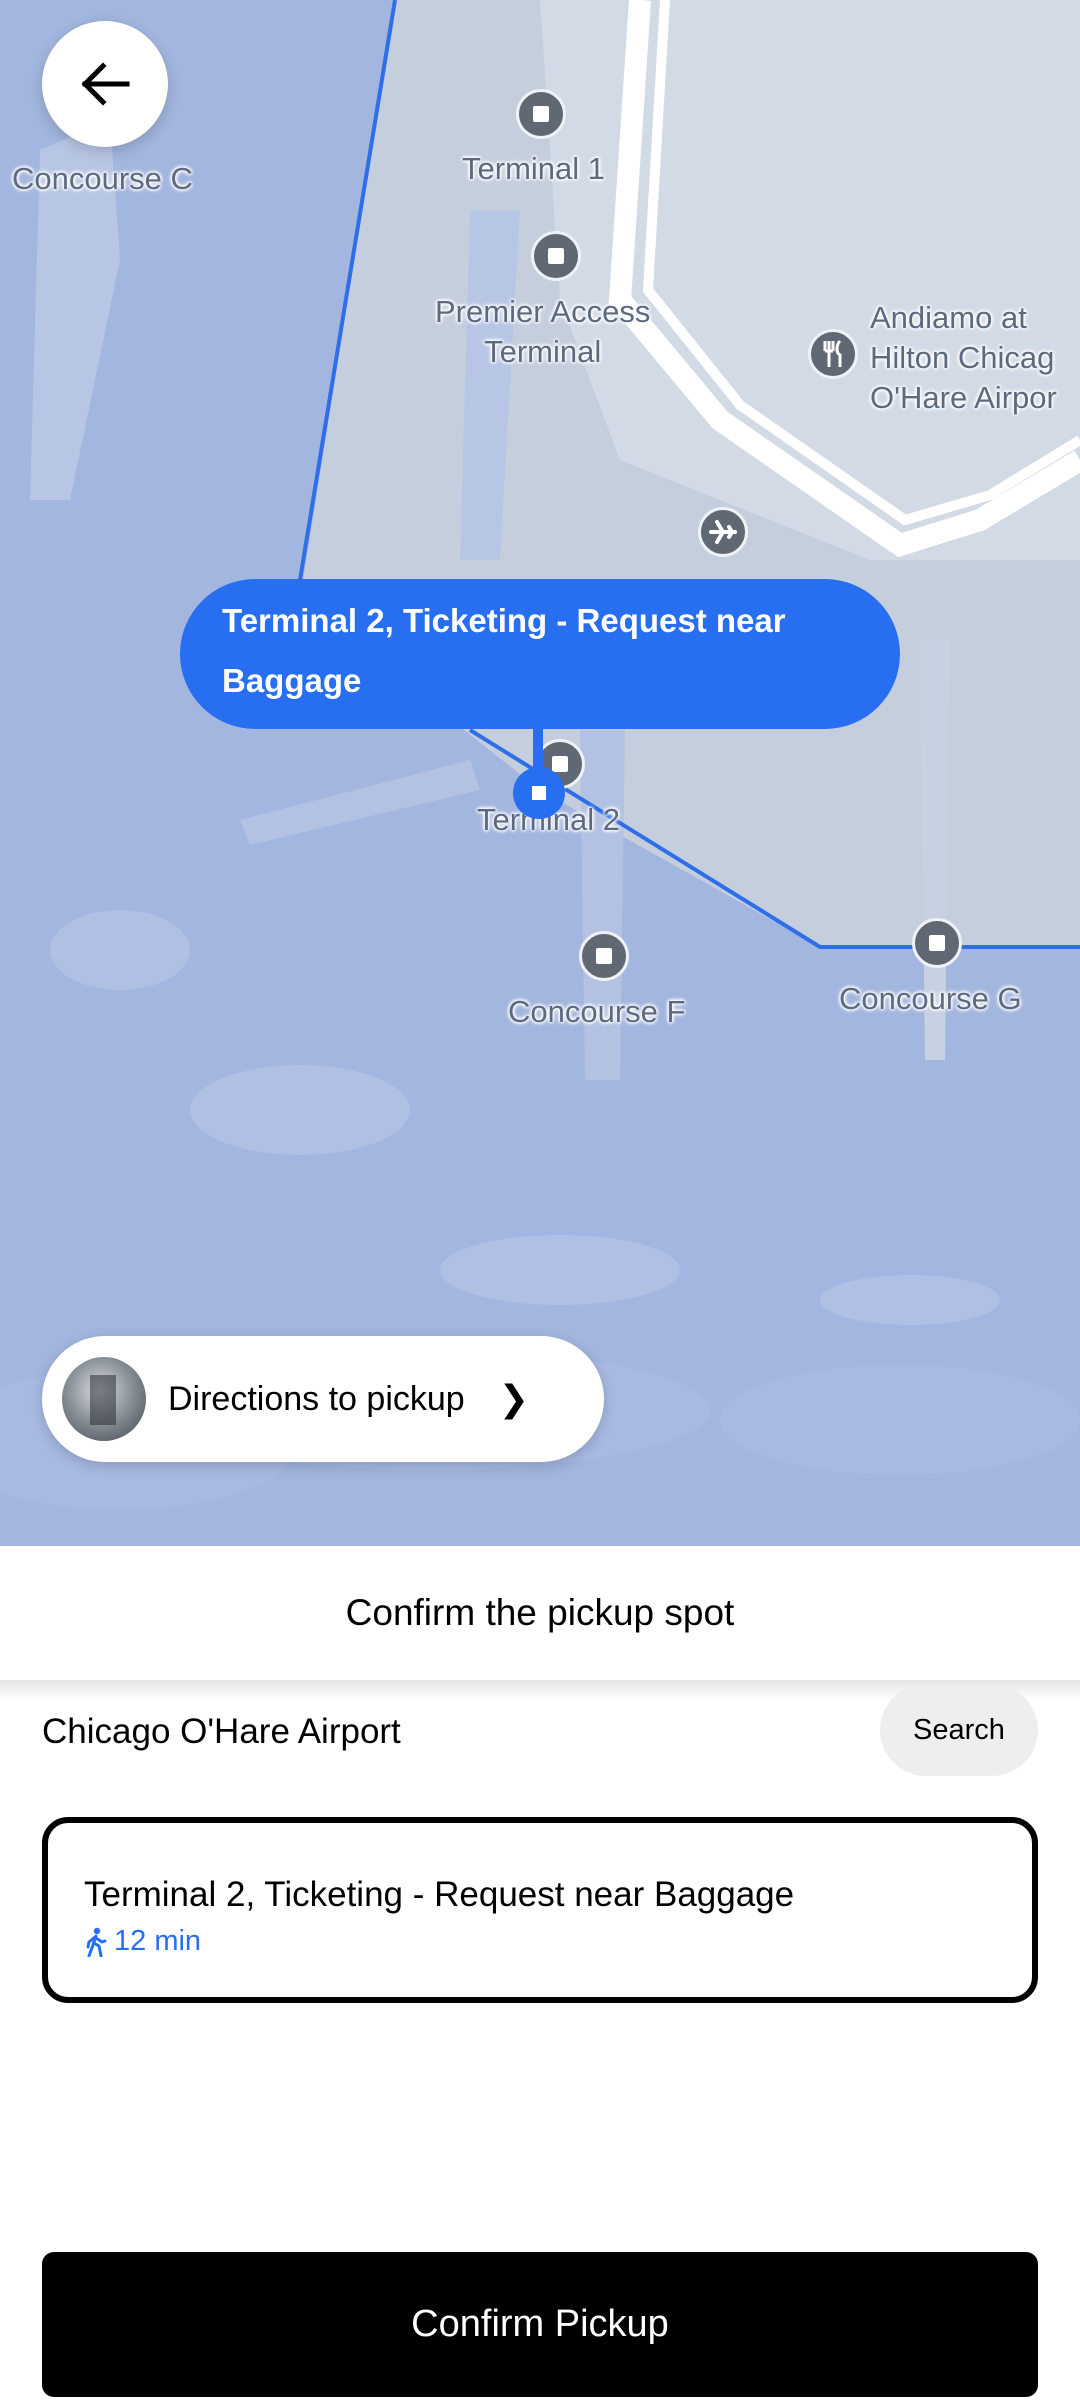 The width and height of the screenshot is (1080, 2406). What do you see at coordinates (963, 357) in the screenshot?
I see `map-label-andiamo: Andiamo at Hilton Chicag O'Hare Airpor` at bounding box center [963, 357].